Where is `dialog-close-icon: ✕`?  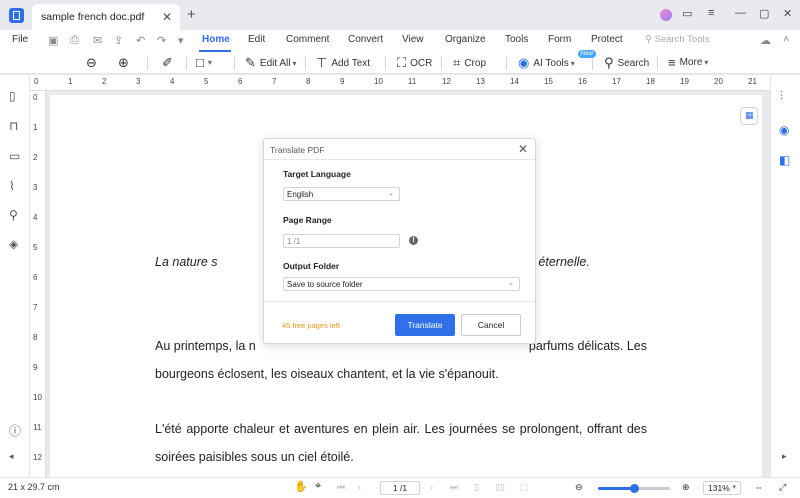 dialog-close-icon: ✕ is located at coordinates (523, 149).